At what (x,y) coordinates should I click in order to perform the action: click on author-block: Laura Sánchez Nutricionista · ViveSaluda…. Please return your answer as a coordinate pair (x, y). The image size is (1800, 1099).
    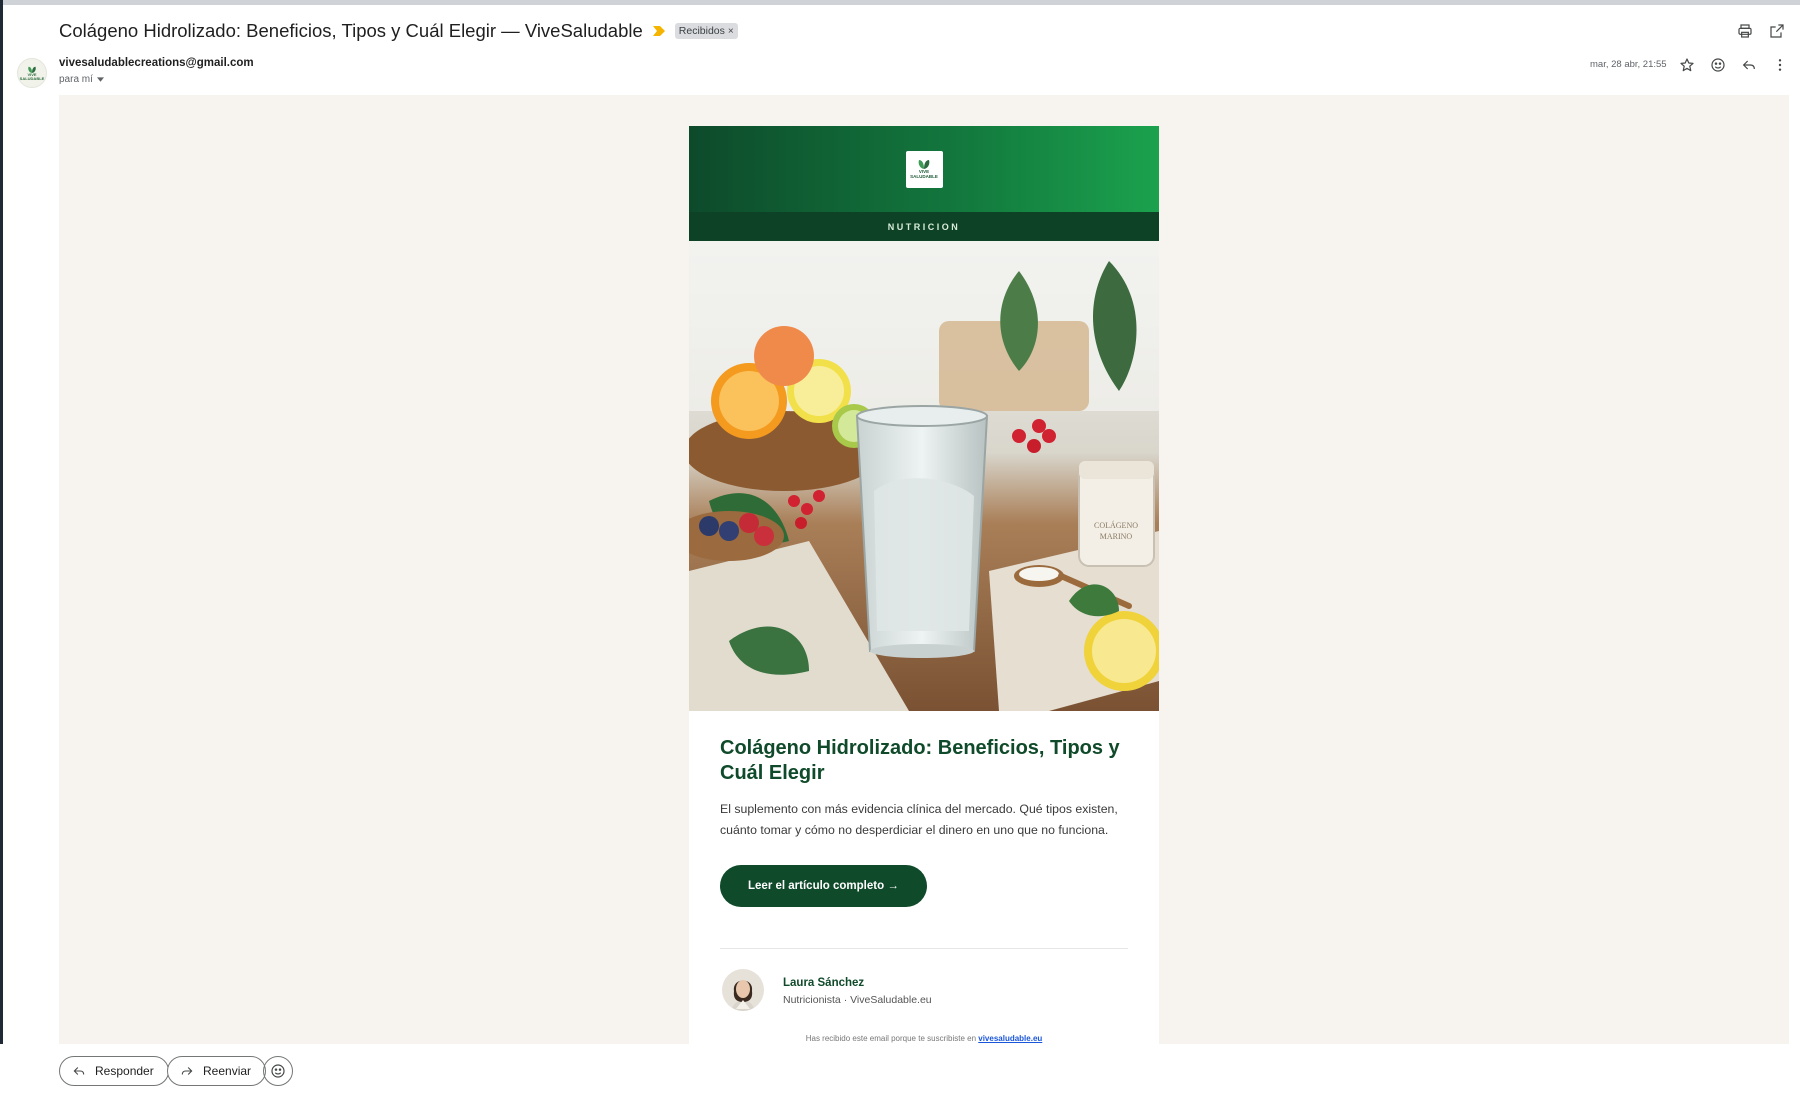
    Looking at the image, I should click on (924, 998).